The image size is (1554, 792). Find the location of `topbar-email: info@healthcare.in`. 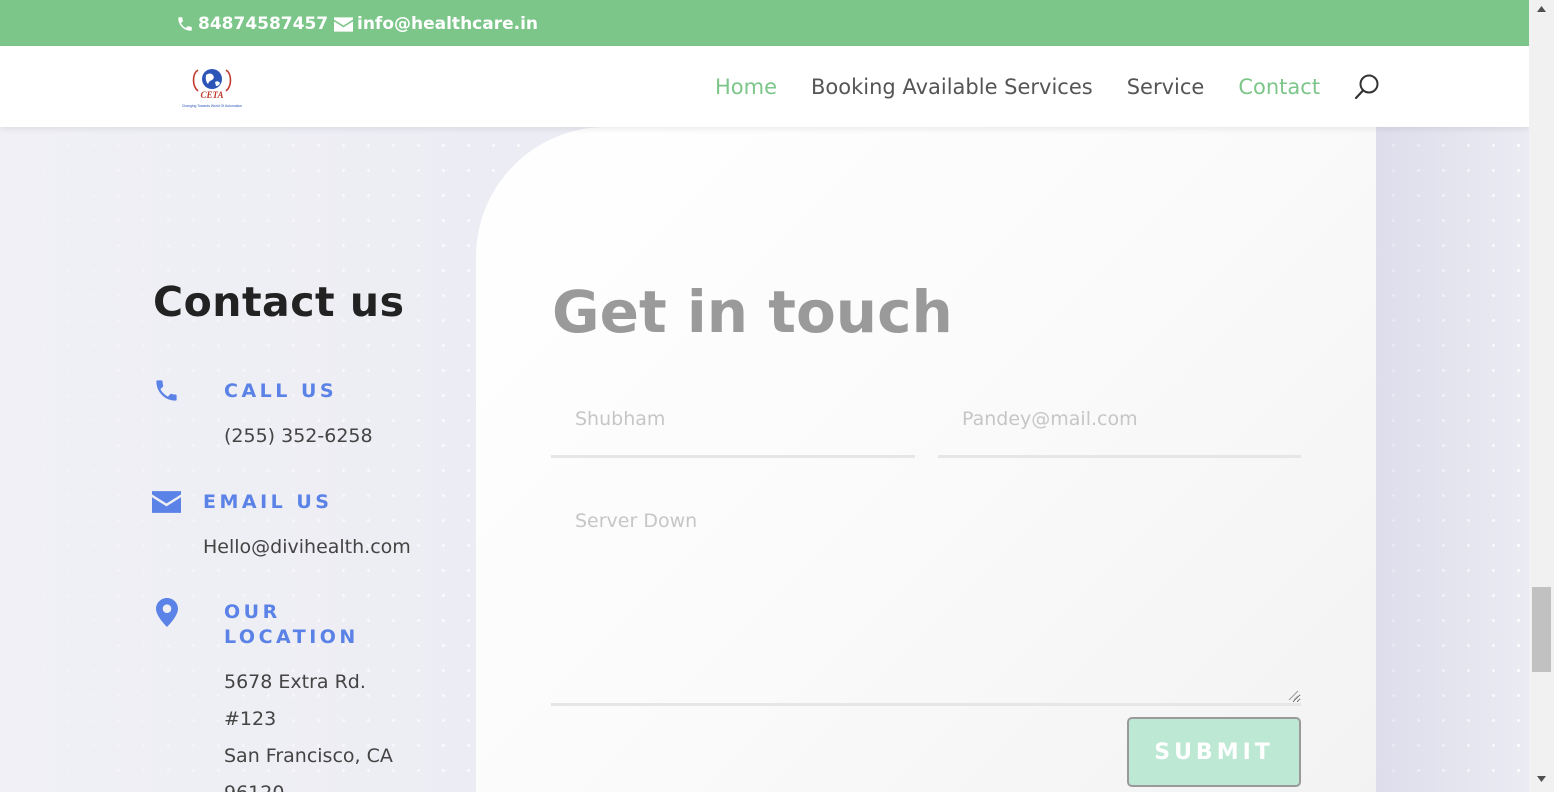

topbar-email: info@healthcare.in is located at coordinates (436, 24).